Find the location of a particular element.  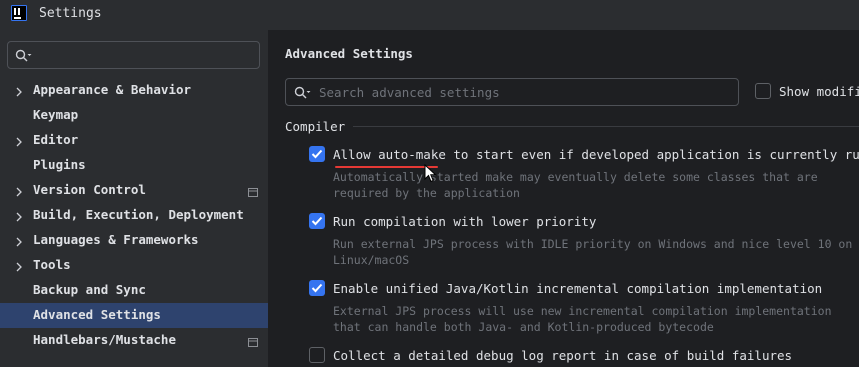

sidebar-item-label: Advanced Settings is located at coordinates (97, 314).